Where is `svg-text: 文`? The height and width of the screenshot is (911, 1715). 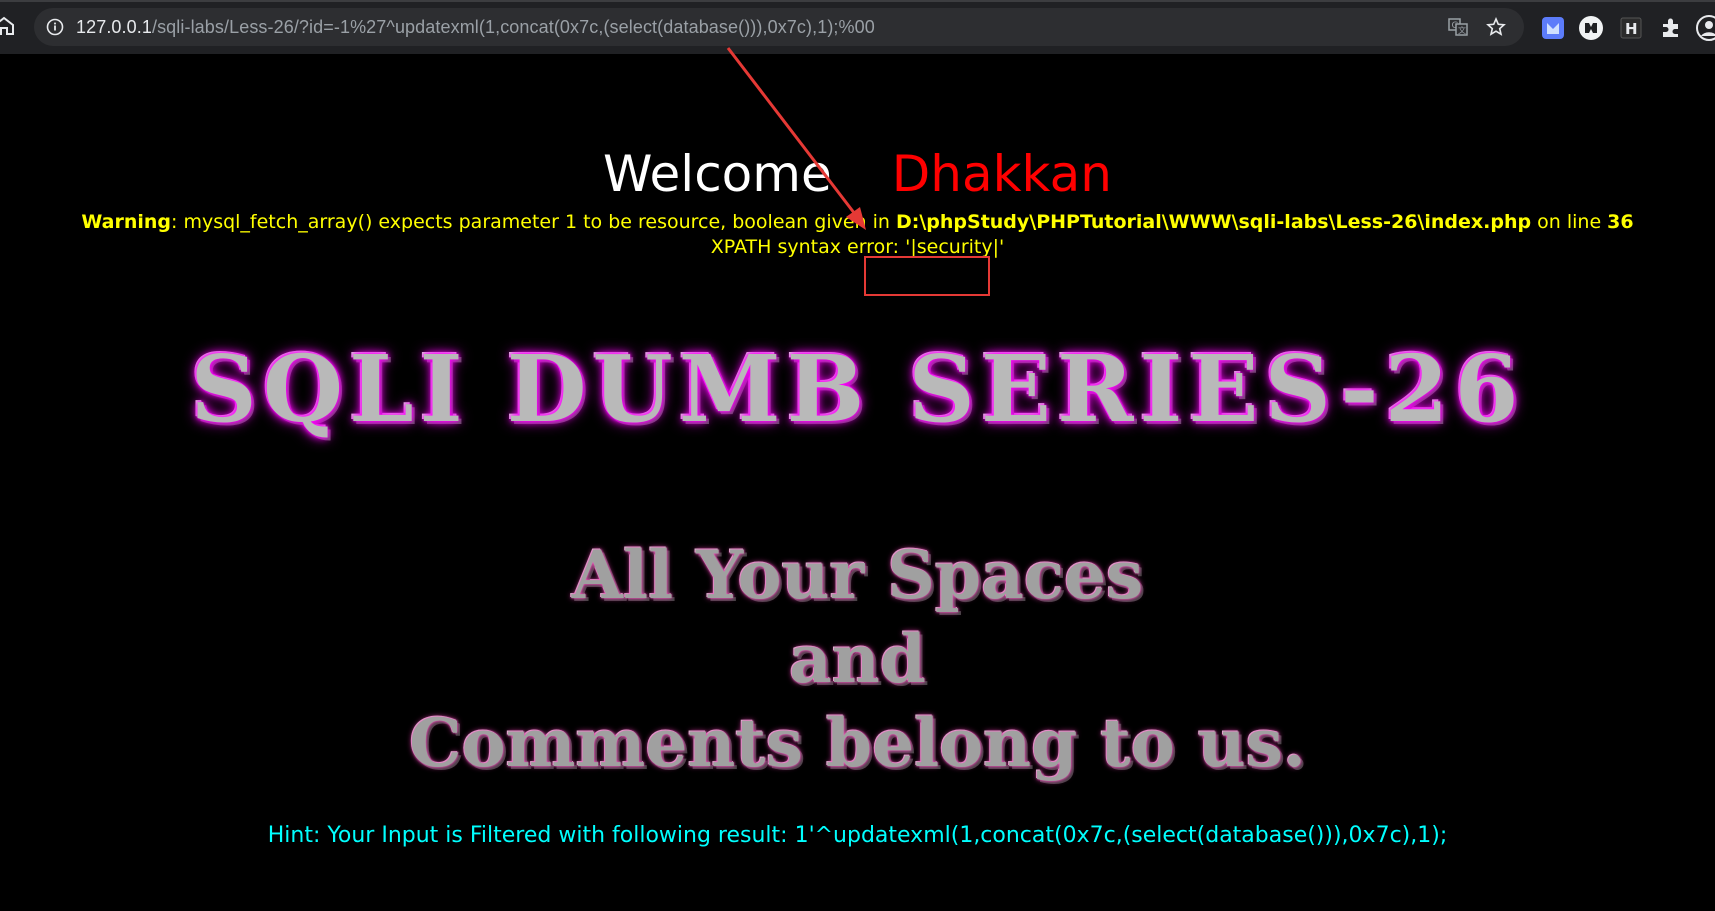 svg-text: 文 is located at coordinates (1462, 30).